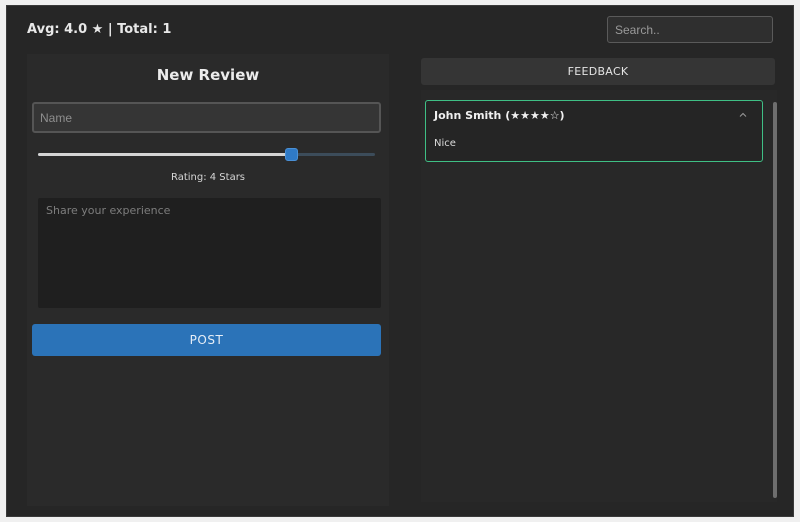 The height and width of the screenshot is (522, 800). What do you see at coordinates (209, 253) in the screenshot?
I see `experience-textarea` at bounding box center [209, 253].